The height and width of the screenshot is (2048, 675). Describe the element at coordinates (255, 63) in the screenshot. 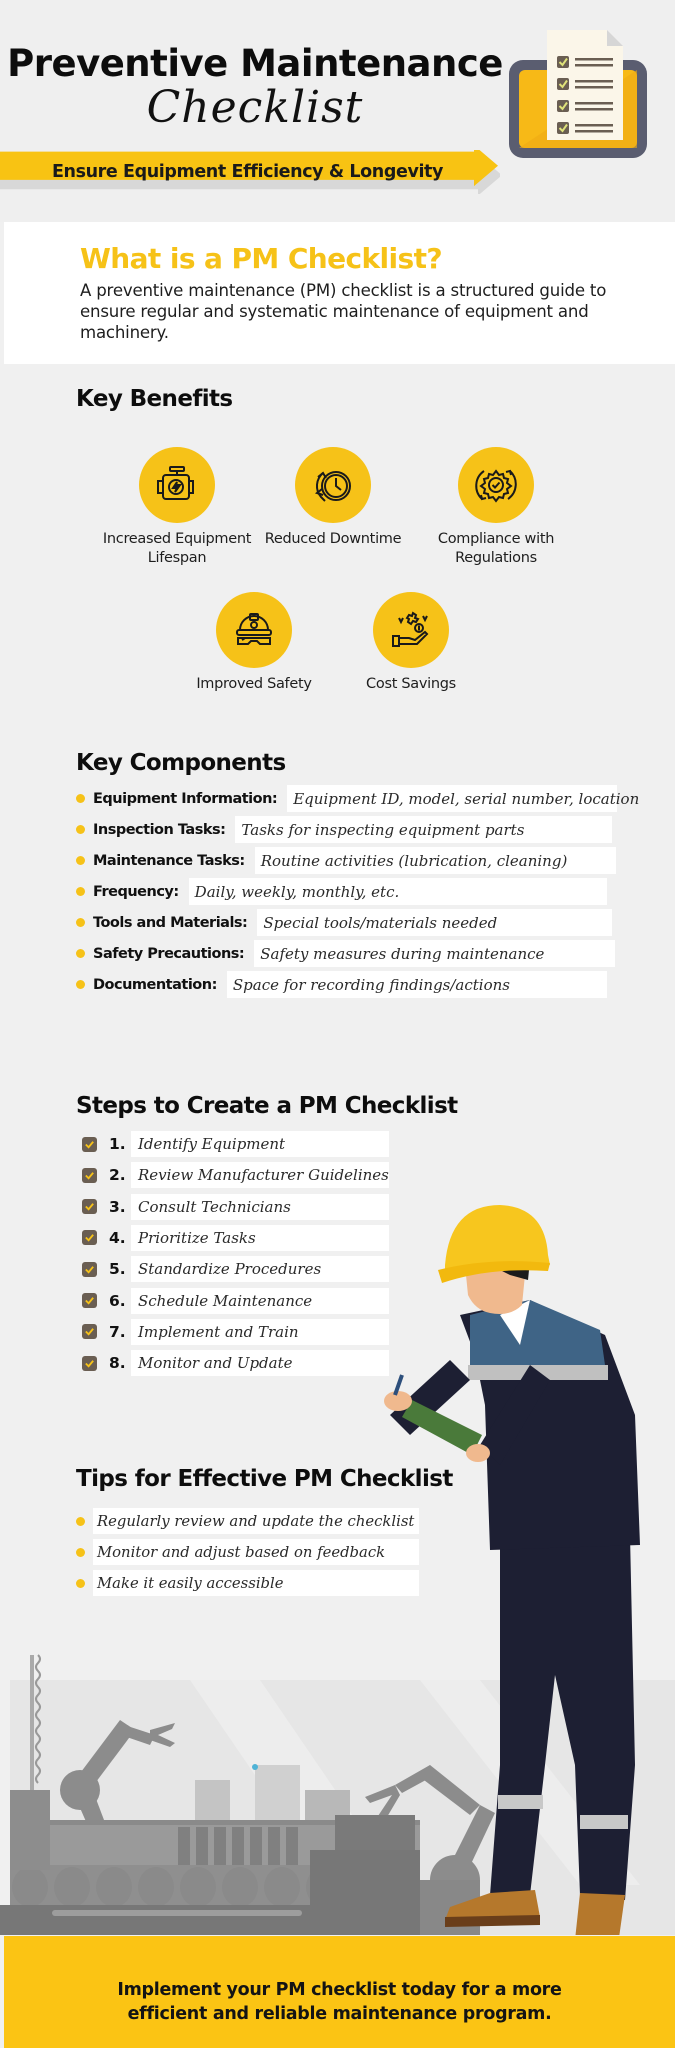

I see `page-title: Preventive Maintenance` at that location.